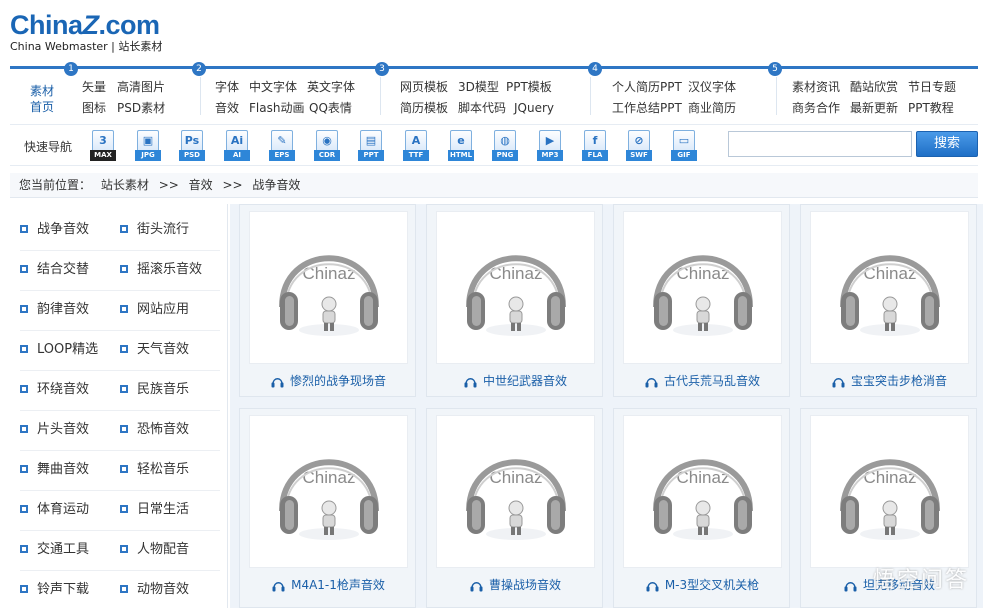 The image size is (983, 608). I want to click on catnav-link: 素材资讯, so click(816, 87).